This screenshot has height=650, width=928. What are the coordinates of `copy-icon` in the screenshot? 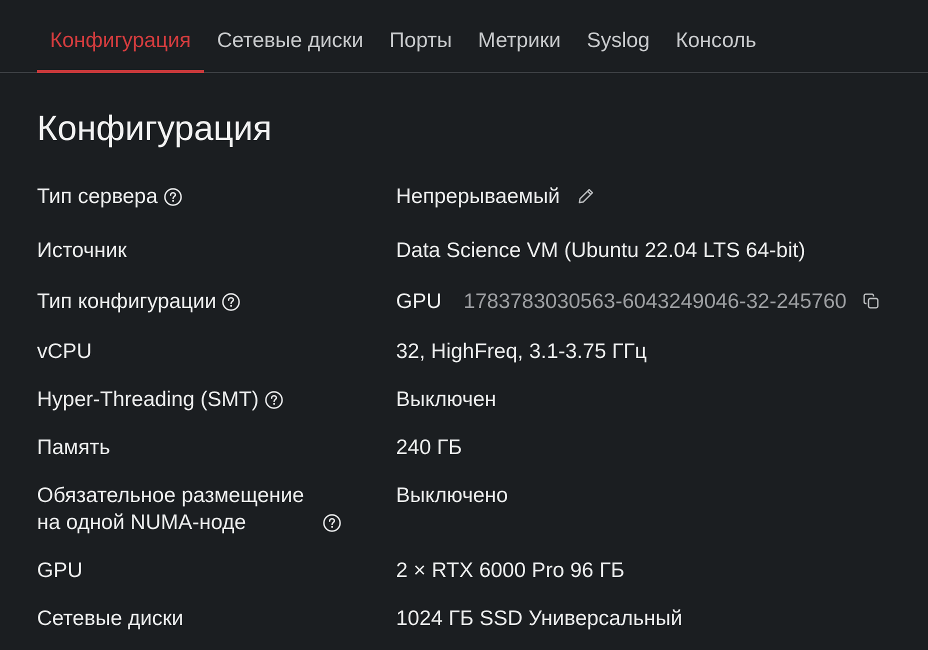 It's located at (870, 301).